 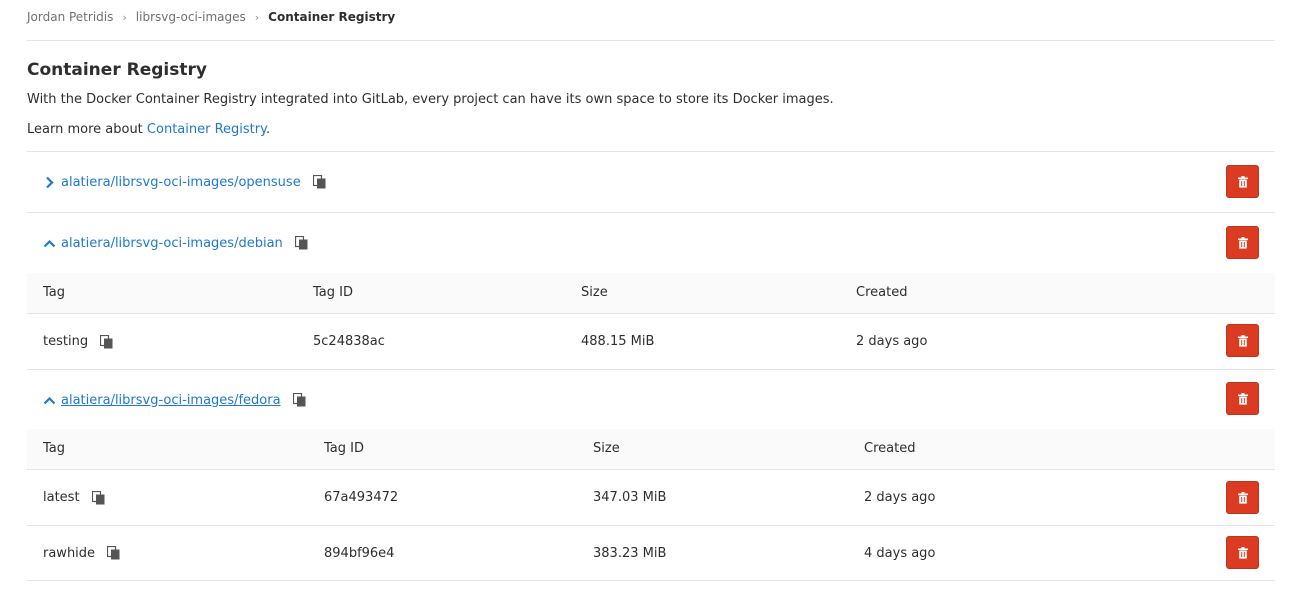 What do you see at coordinates (630, 497) in the screenshot?
I see `tag-size: 347.03 MiB` at bounding box center [630, 497].